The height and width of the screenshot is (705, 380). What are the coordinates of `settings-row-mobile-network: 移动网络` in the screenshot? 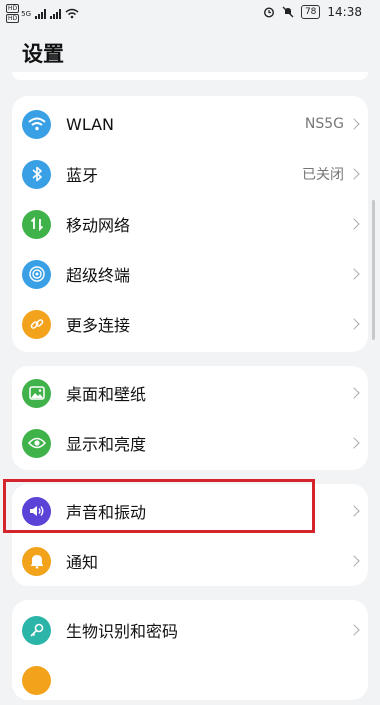 It's located at (190, 224).